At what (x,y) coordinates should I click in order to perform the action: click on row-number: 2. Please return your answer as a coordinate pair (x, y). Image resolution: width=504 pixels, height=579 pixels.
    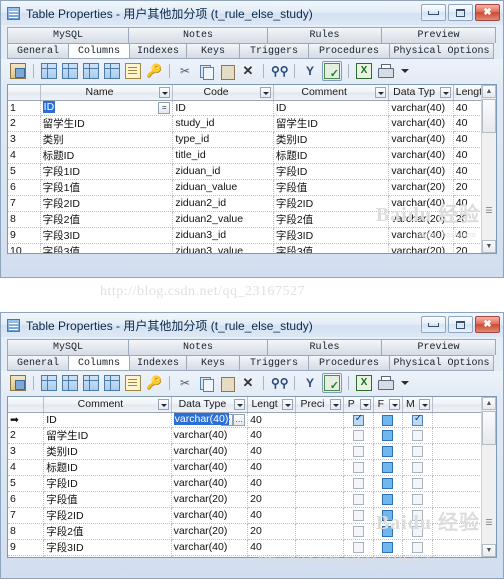
    Looking at the image, I should click on (24, 123).